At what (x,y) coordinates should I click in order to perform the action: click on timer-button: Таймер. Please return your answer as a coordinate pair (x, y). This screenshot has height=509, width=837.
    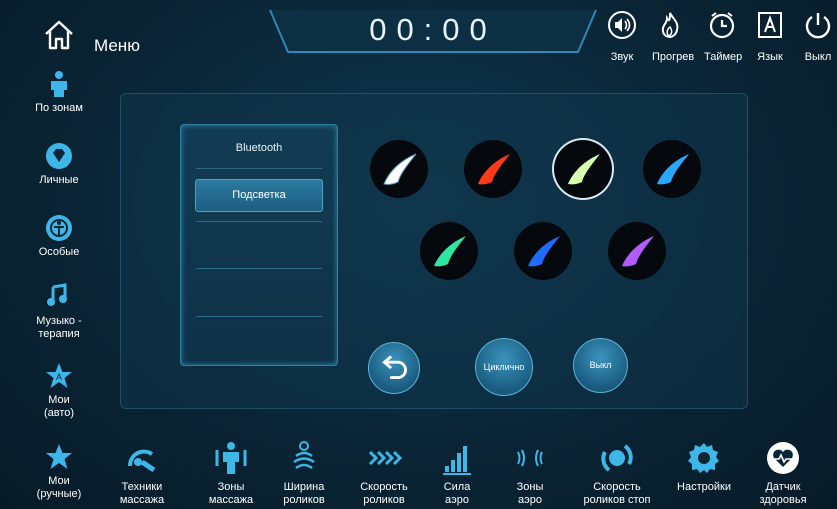
    Looking at the image, I should click on (723, 36).